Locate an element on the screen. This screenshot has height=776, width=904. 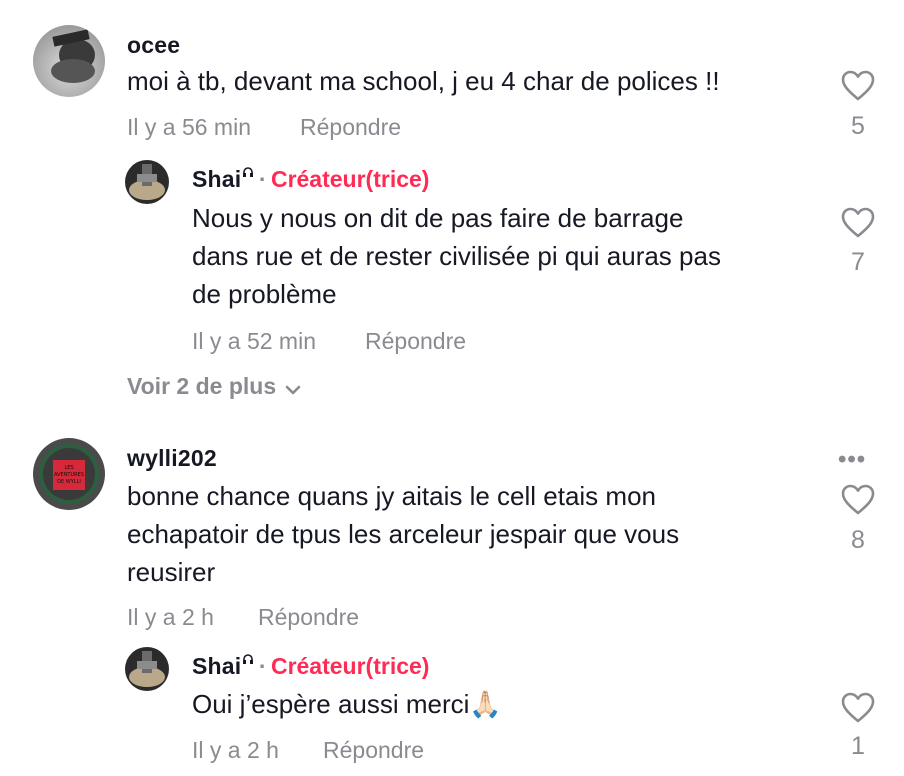
avatar: LES AVENTURES DE WYLLI is located at coordinates (69, 474).